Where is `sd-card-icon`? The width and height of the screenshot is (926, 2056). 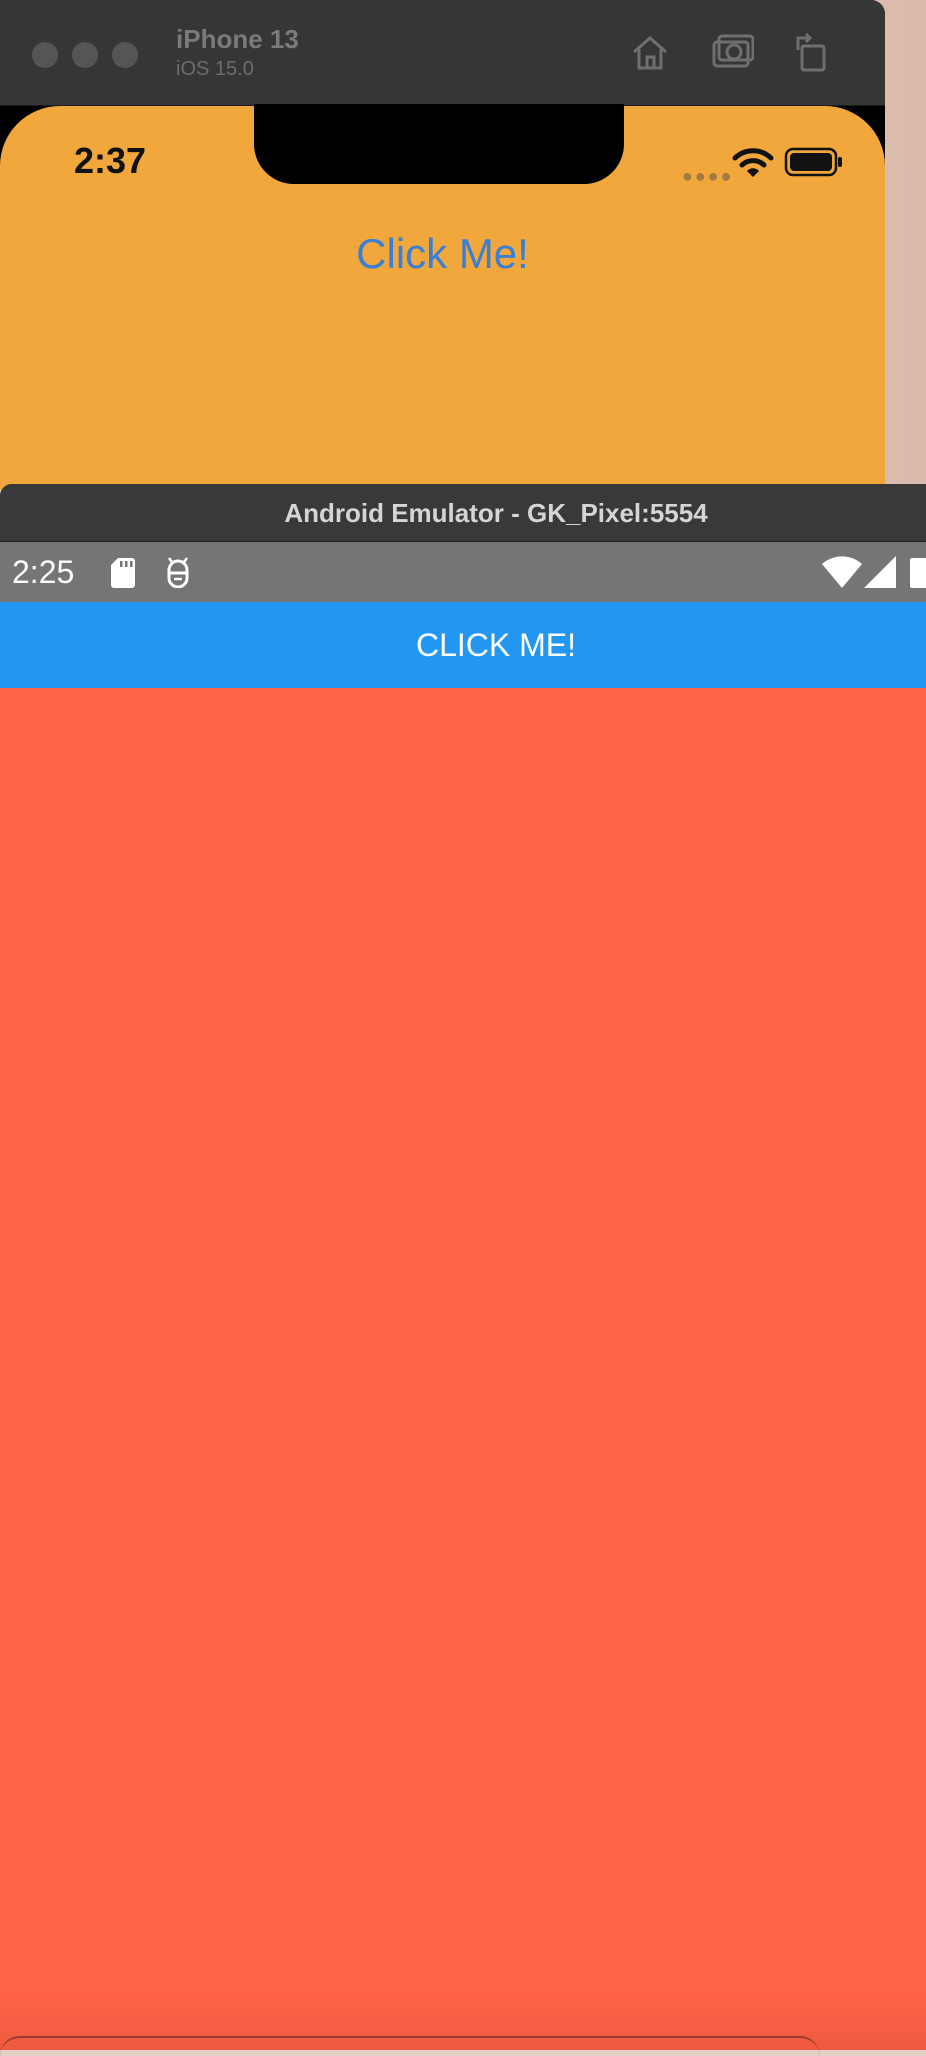
sd-card-icon is located at coordinates (123, 573).